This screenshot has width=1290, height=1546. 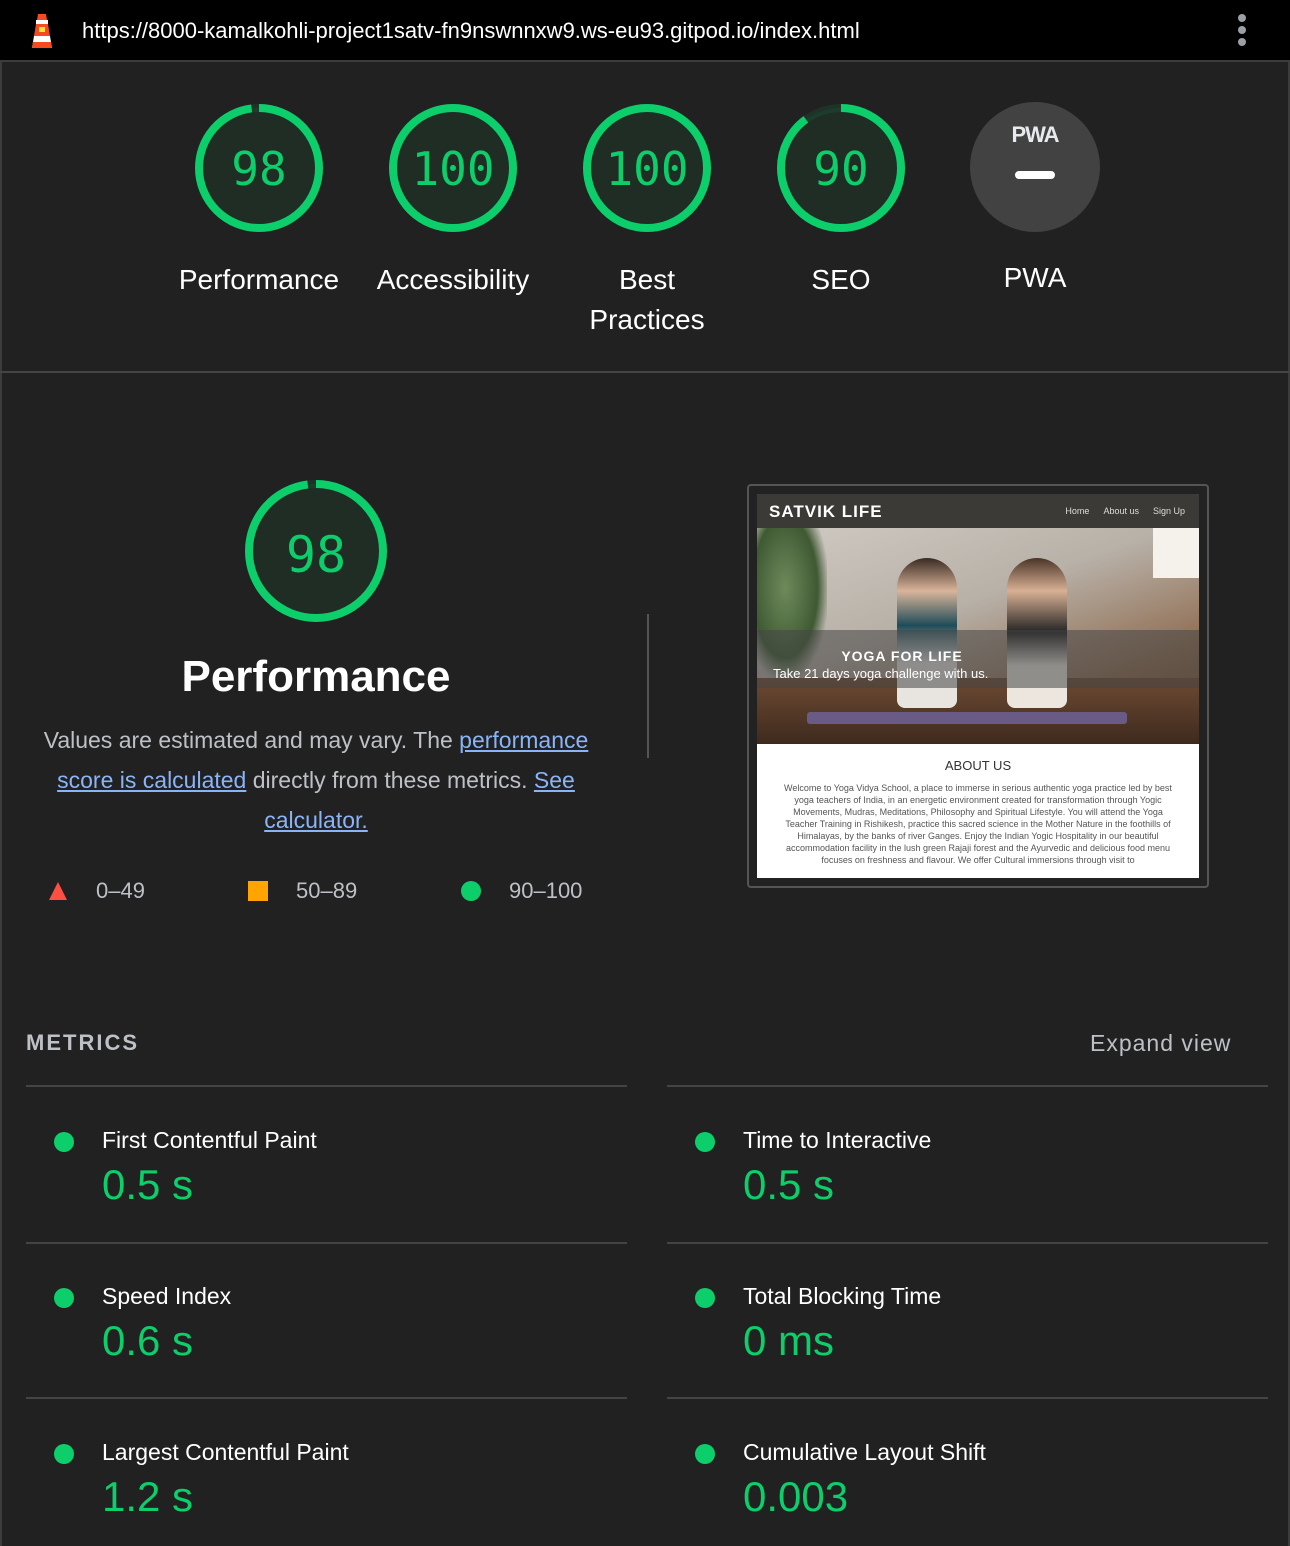 I want to click on metric-largest-contentful-paint: Largest Contentful Paint 1.2 s, so click(x=326, y=1488).